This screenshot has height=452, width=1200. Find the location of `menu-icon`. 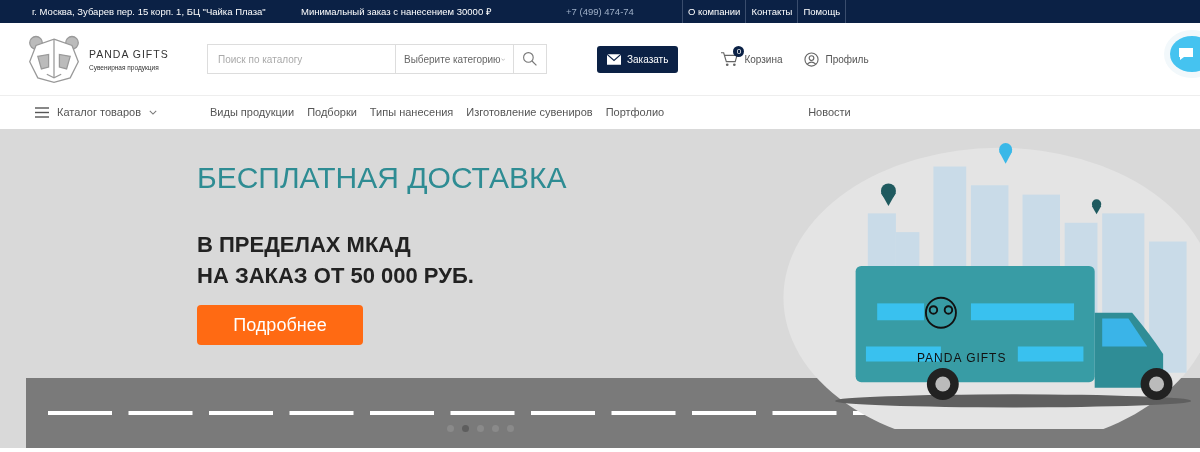

menu-icon is located at coordinates (42, 112).